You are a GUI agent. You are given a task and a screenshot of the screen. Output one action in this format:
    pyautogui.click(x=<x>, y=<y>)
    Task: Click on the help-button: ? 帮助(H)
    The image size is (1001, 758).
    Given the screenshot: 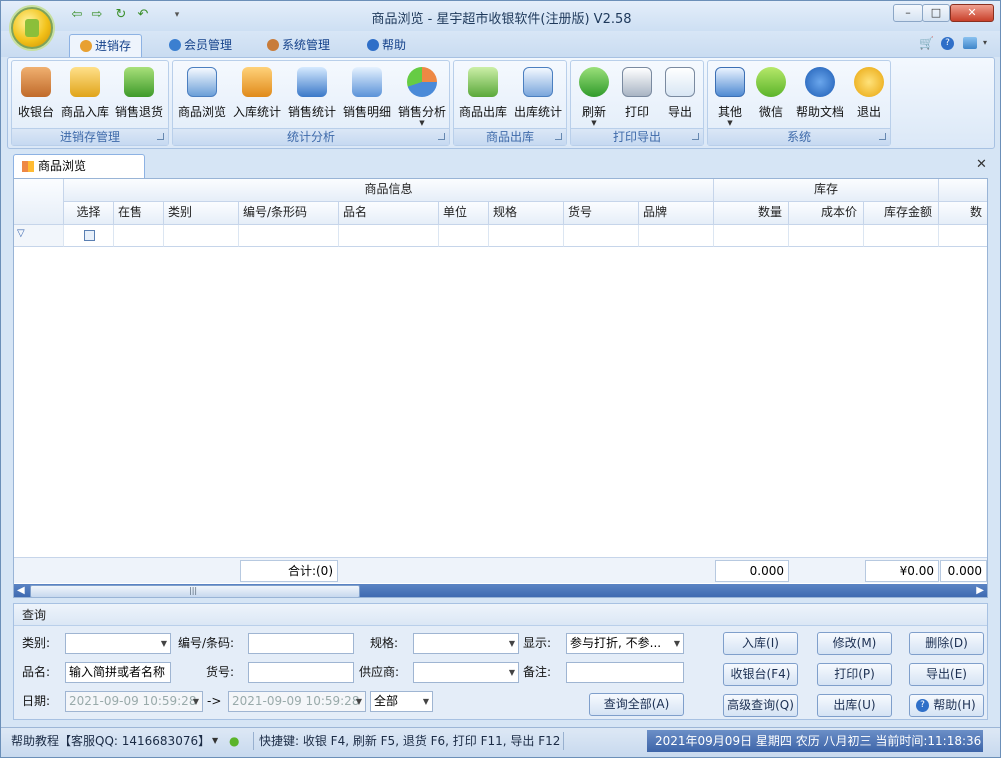 What is the action you would take?
    pyautogui.click(x=946, y=705)
    